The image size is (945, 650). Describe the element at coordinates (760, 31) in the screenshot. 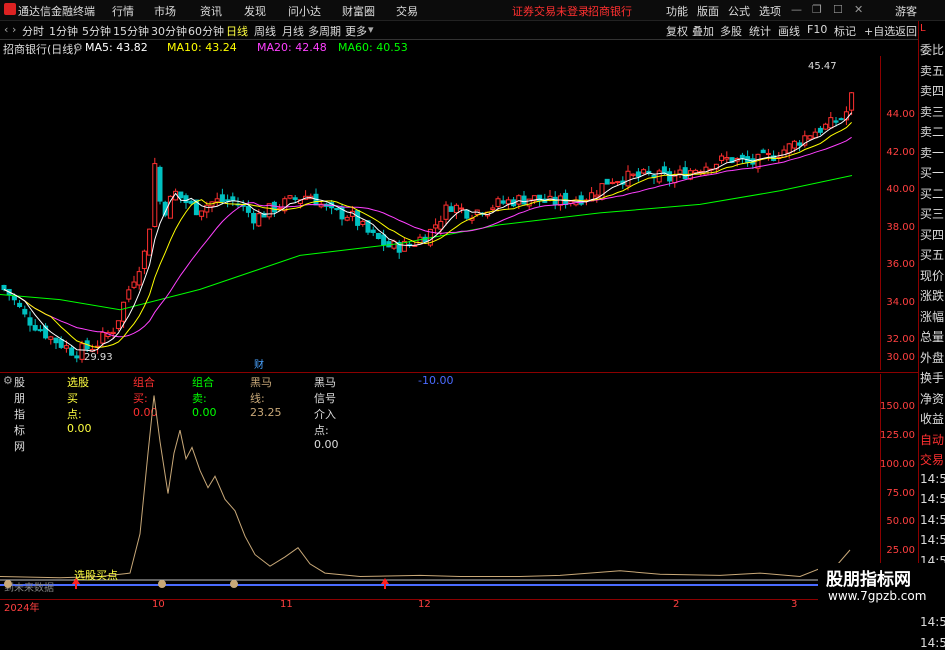

I see `btn-tongji: 统计` at that location.